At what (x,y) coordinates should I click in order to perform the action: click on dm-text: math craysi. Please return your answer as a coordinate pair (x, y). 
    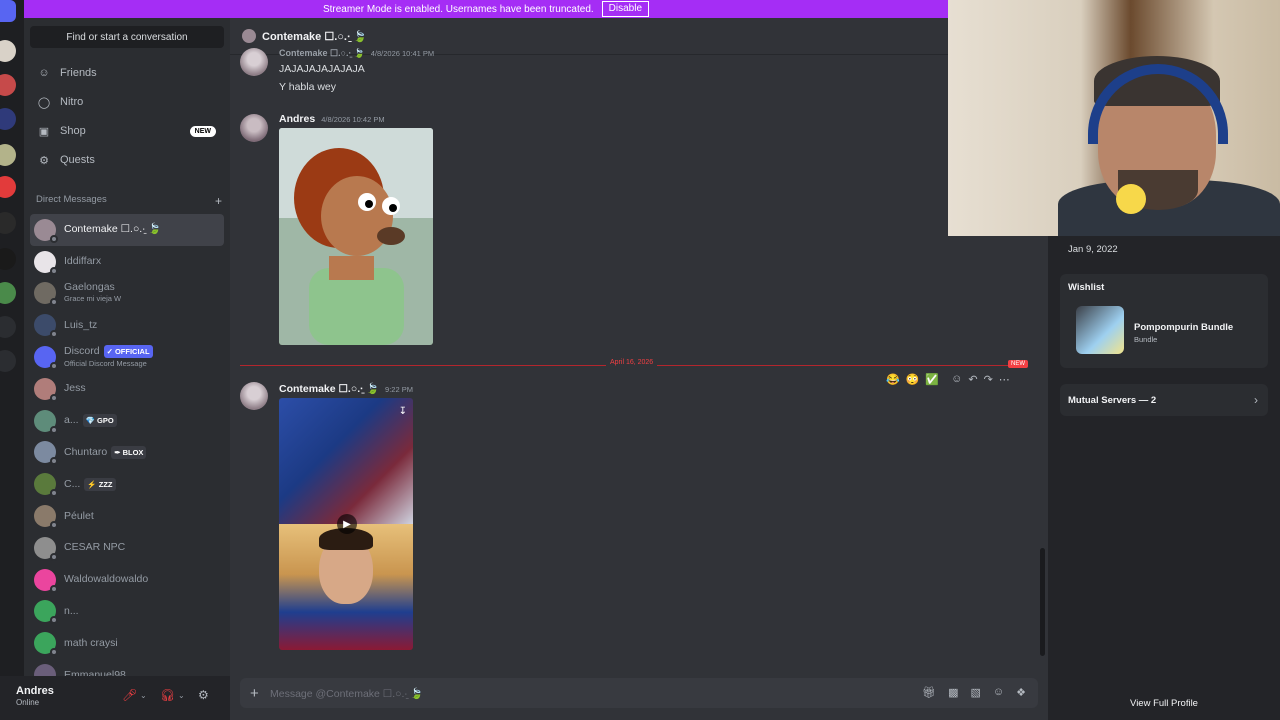
    Looking at the image, I should click on (91, 643).